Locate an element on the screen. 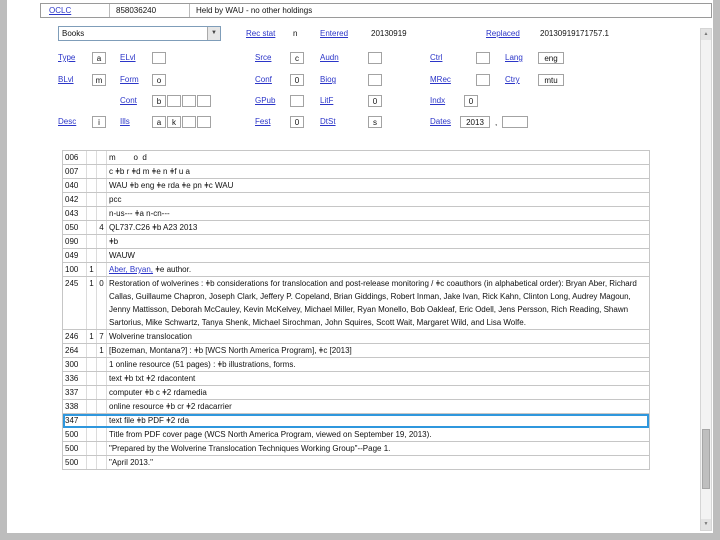 Image resolution: width=720 pixels, height=540 pixels. field-content: computer ǂb c ǂ2 rdamedia is located at coordinates (378, 392).